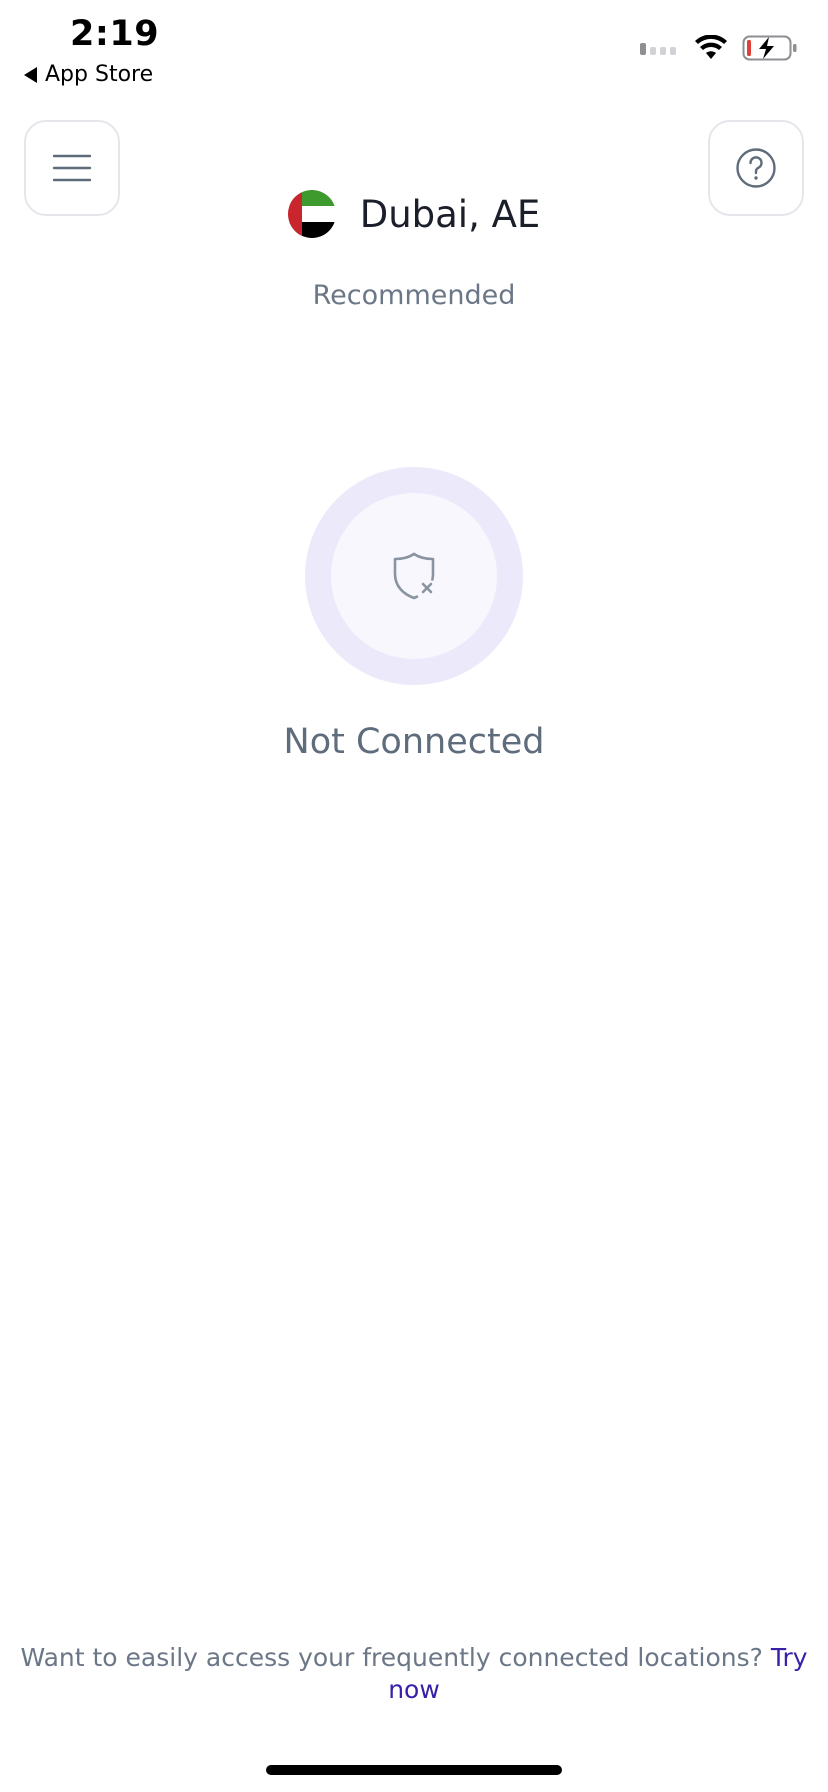 This screenshot has height=1792, width=828. I want to click on status-time: 2:19, so click(115, 34).